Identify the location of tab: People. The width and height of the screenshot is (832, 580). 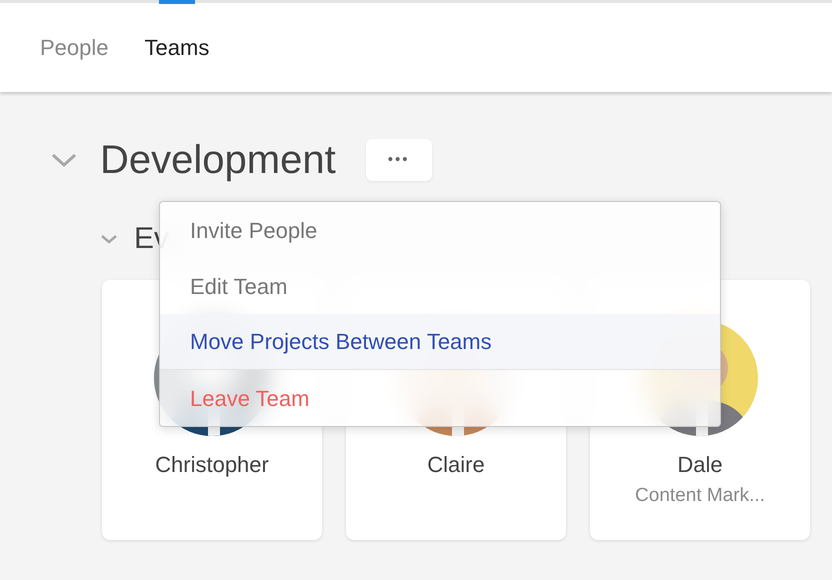
(74, 47).